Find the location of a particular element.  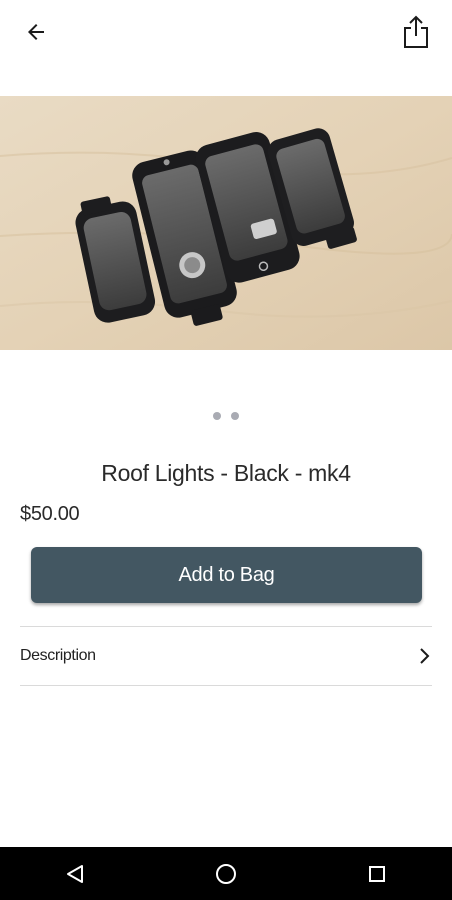

nav-home-button is located at coordinates (226, 874).